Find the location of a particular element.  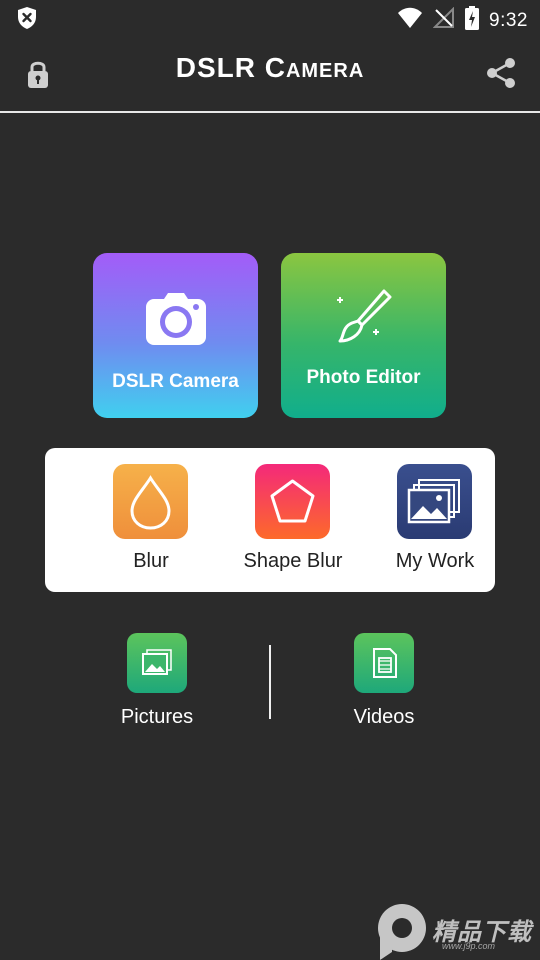

brush-icon is located at coordinates (364, 319).